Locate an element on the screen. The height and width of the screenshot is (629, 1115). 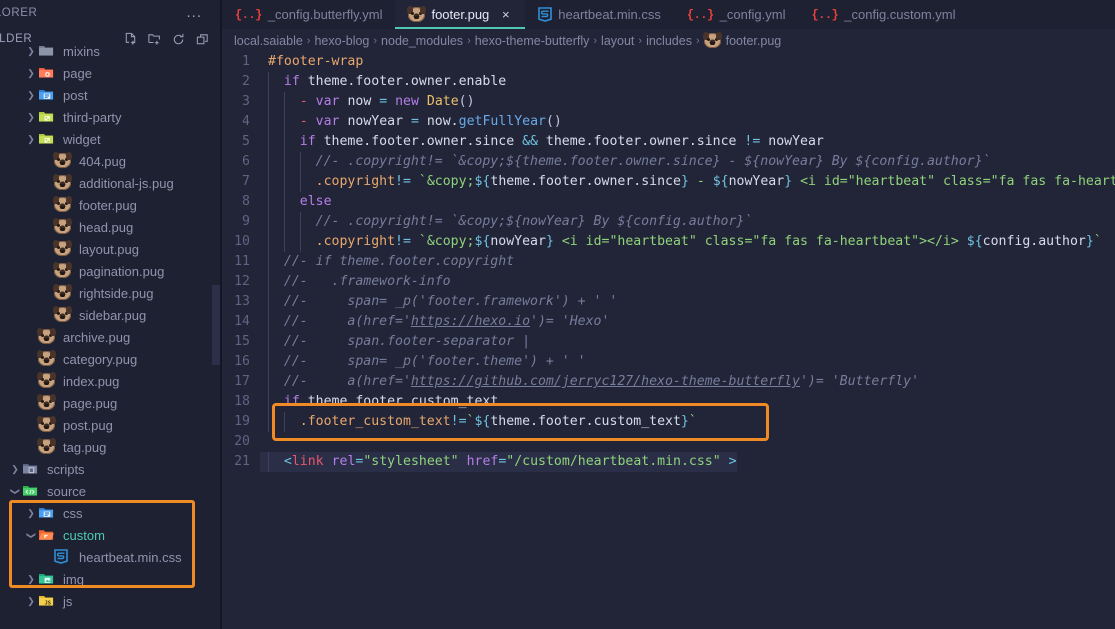
tree-item-tag-pug: ❯tag.pug is located at coordinates (111, 447).